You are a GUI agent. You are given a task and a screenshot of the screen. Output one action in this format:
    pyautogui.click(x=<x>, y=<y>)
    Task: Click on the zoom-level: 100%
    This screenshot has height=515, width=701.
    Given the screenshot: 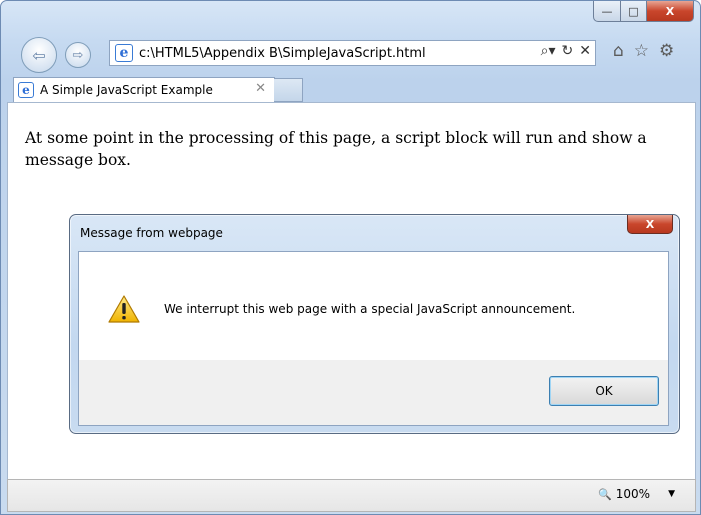 What is the action you would take?
    pyautogui.click(x=633, y=494)
    